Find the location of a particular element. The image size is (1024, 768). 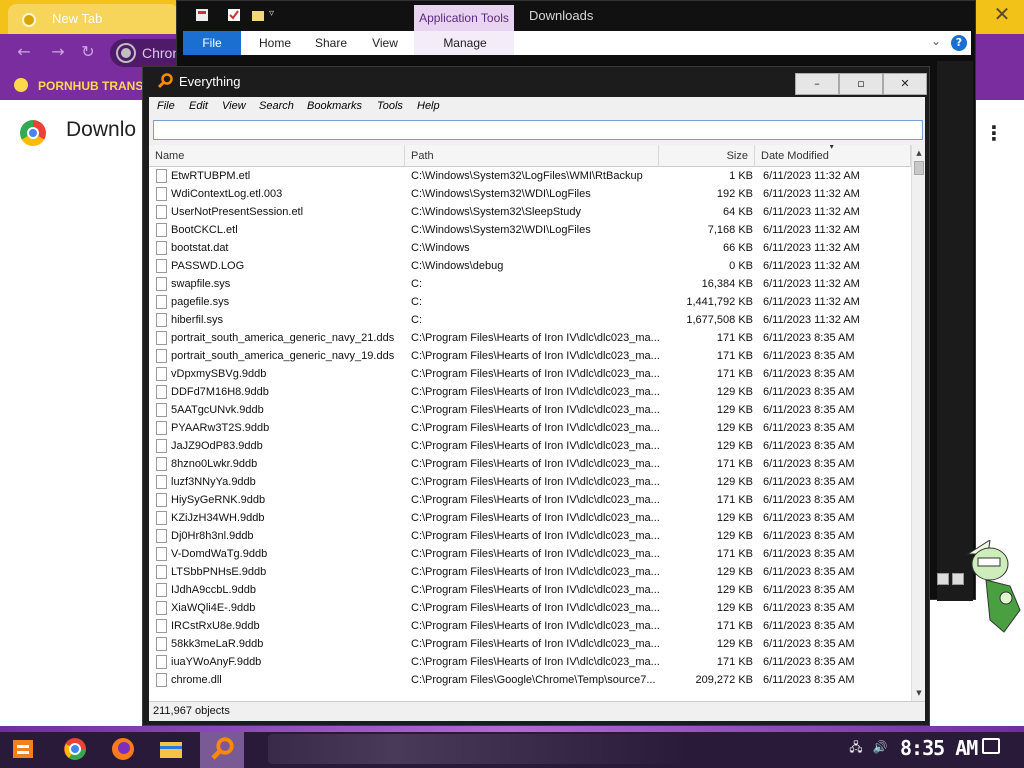

chrome-tab: New Tab is located at coordinates (93, 19).